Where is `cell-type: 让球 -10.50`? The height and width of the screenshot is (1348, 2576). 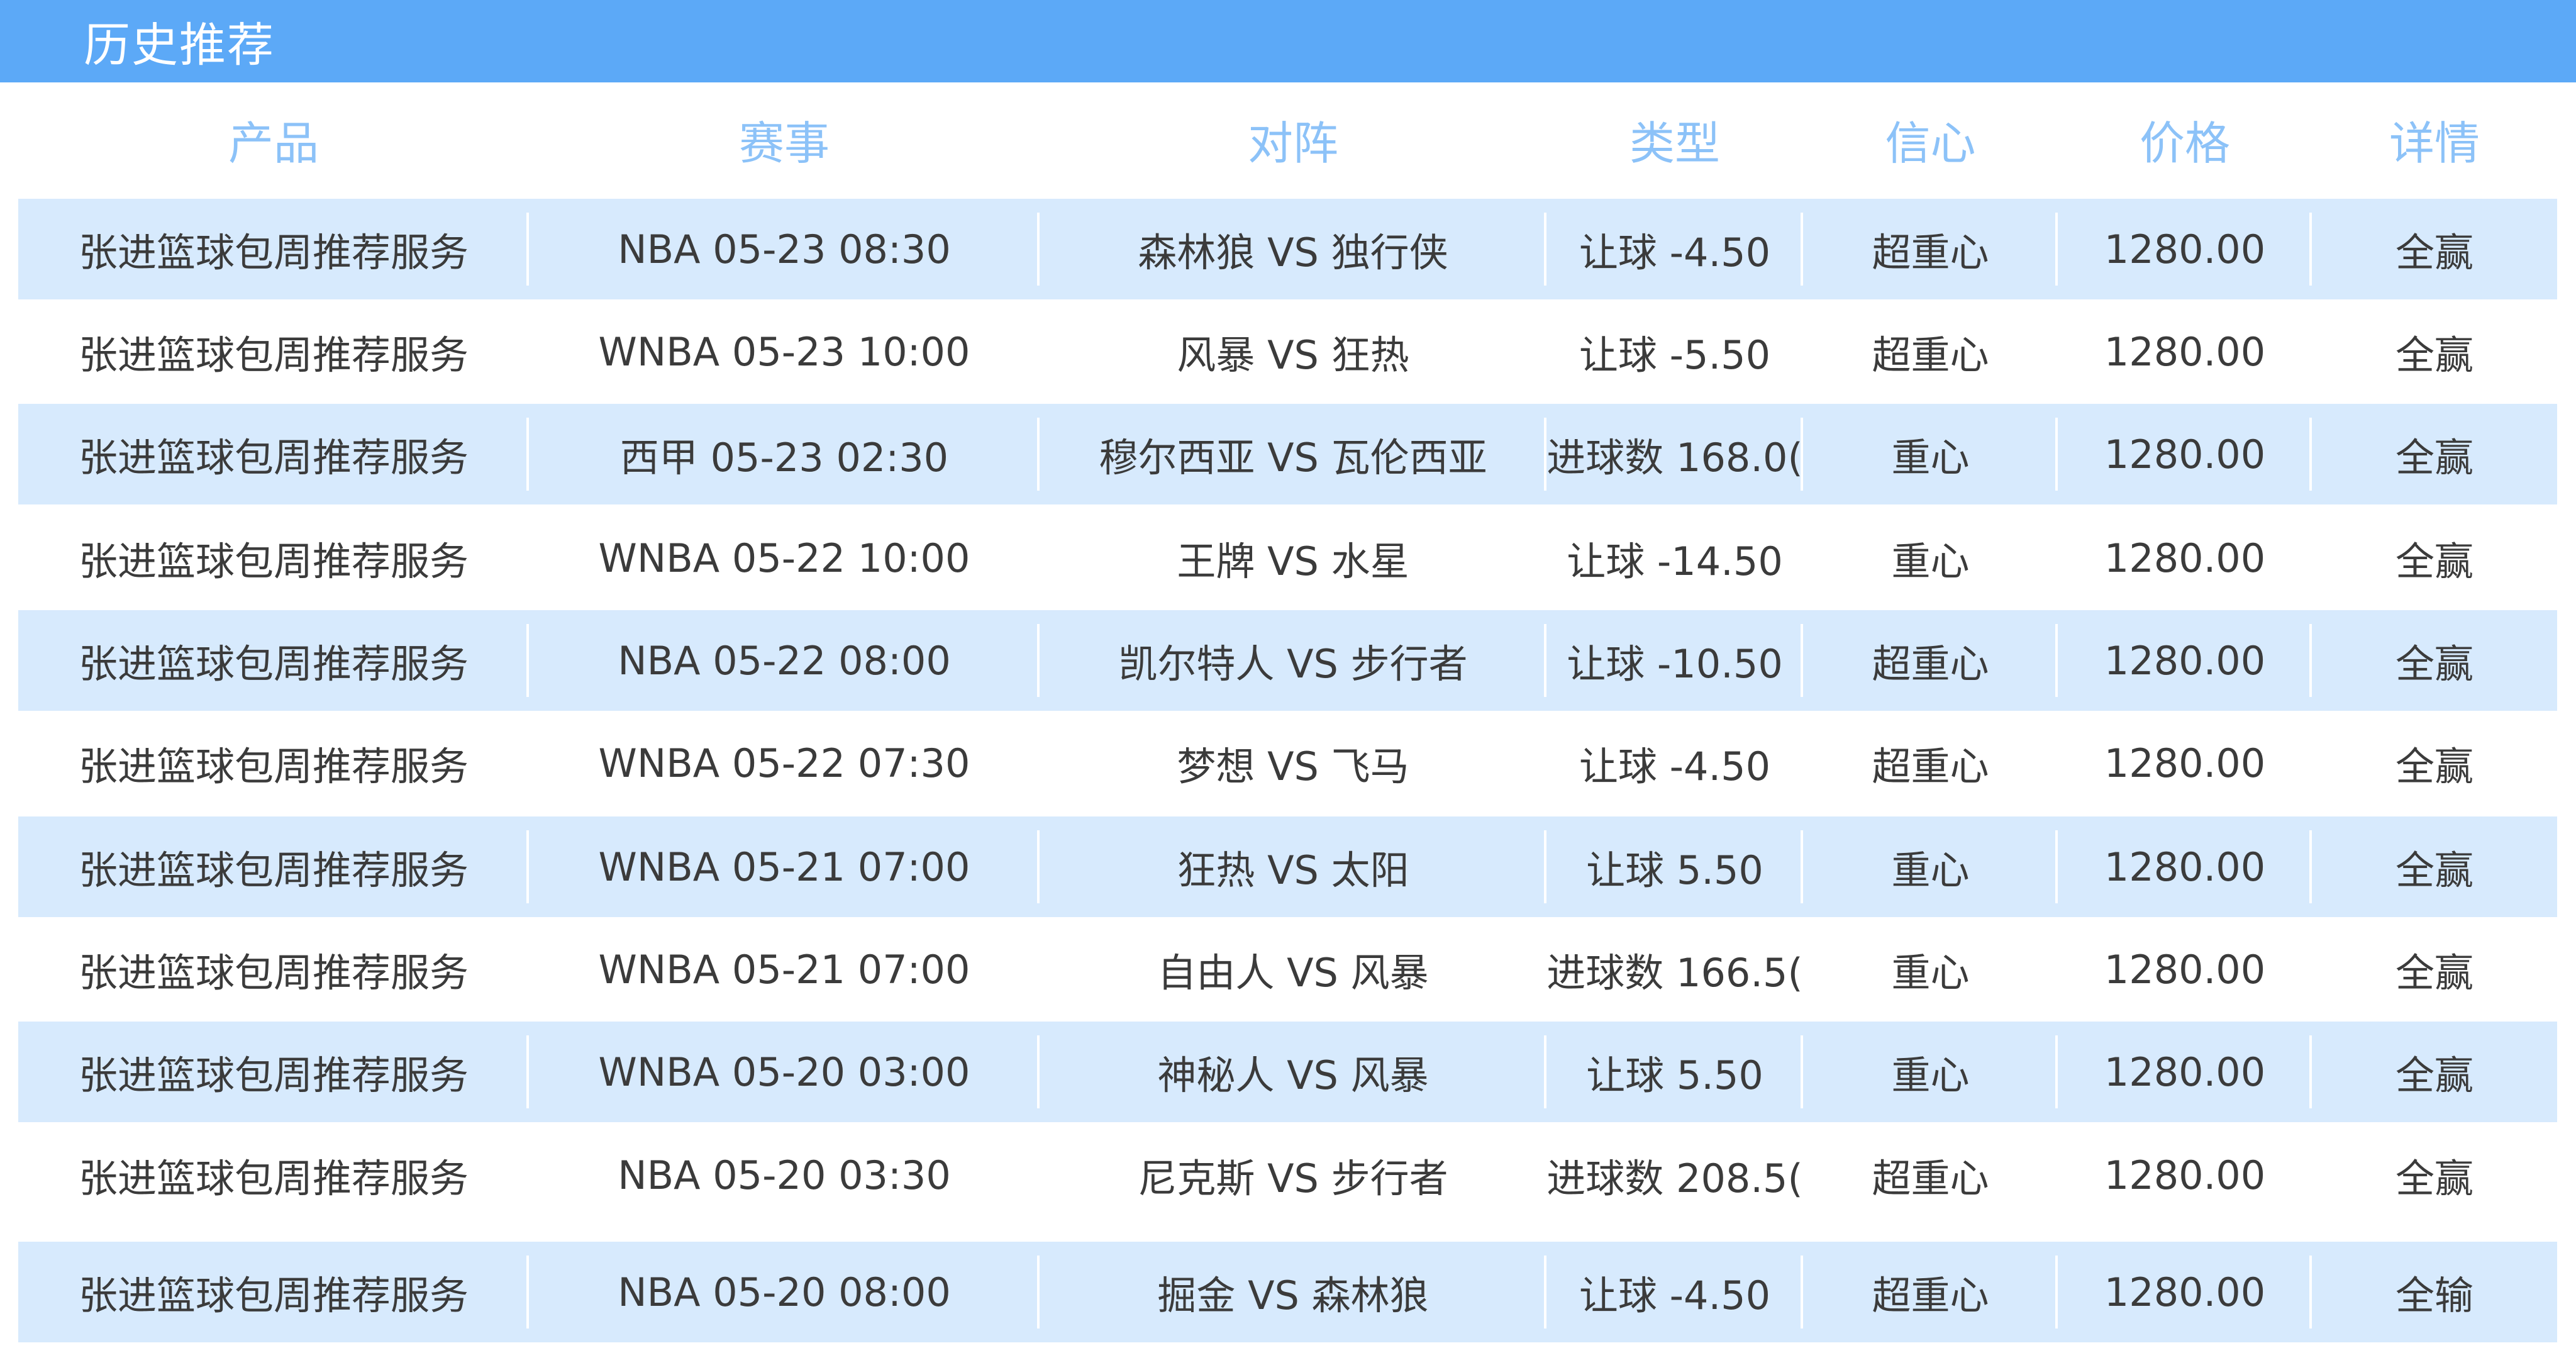
cell-type: 让球 -10.50 is located at coordinates (1674, 660).